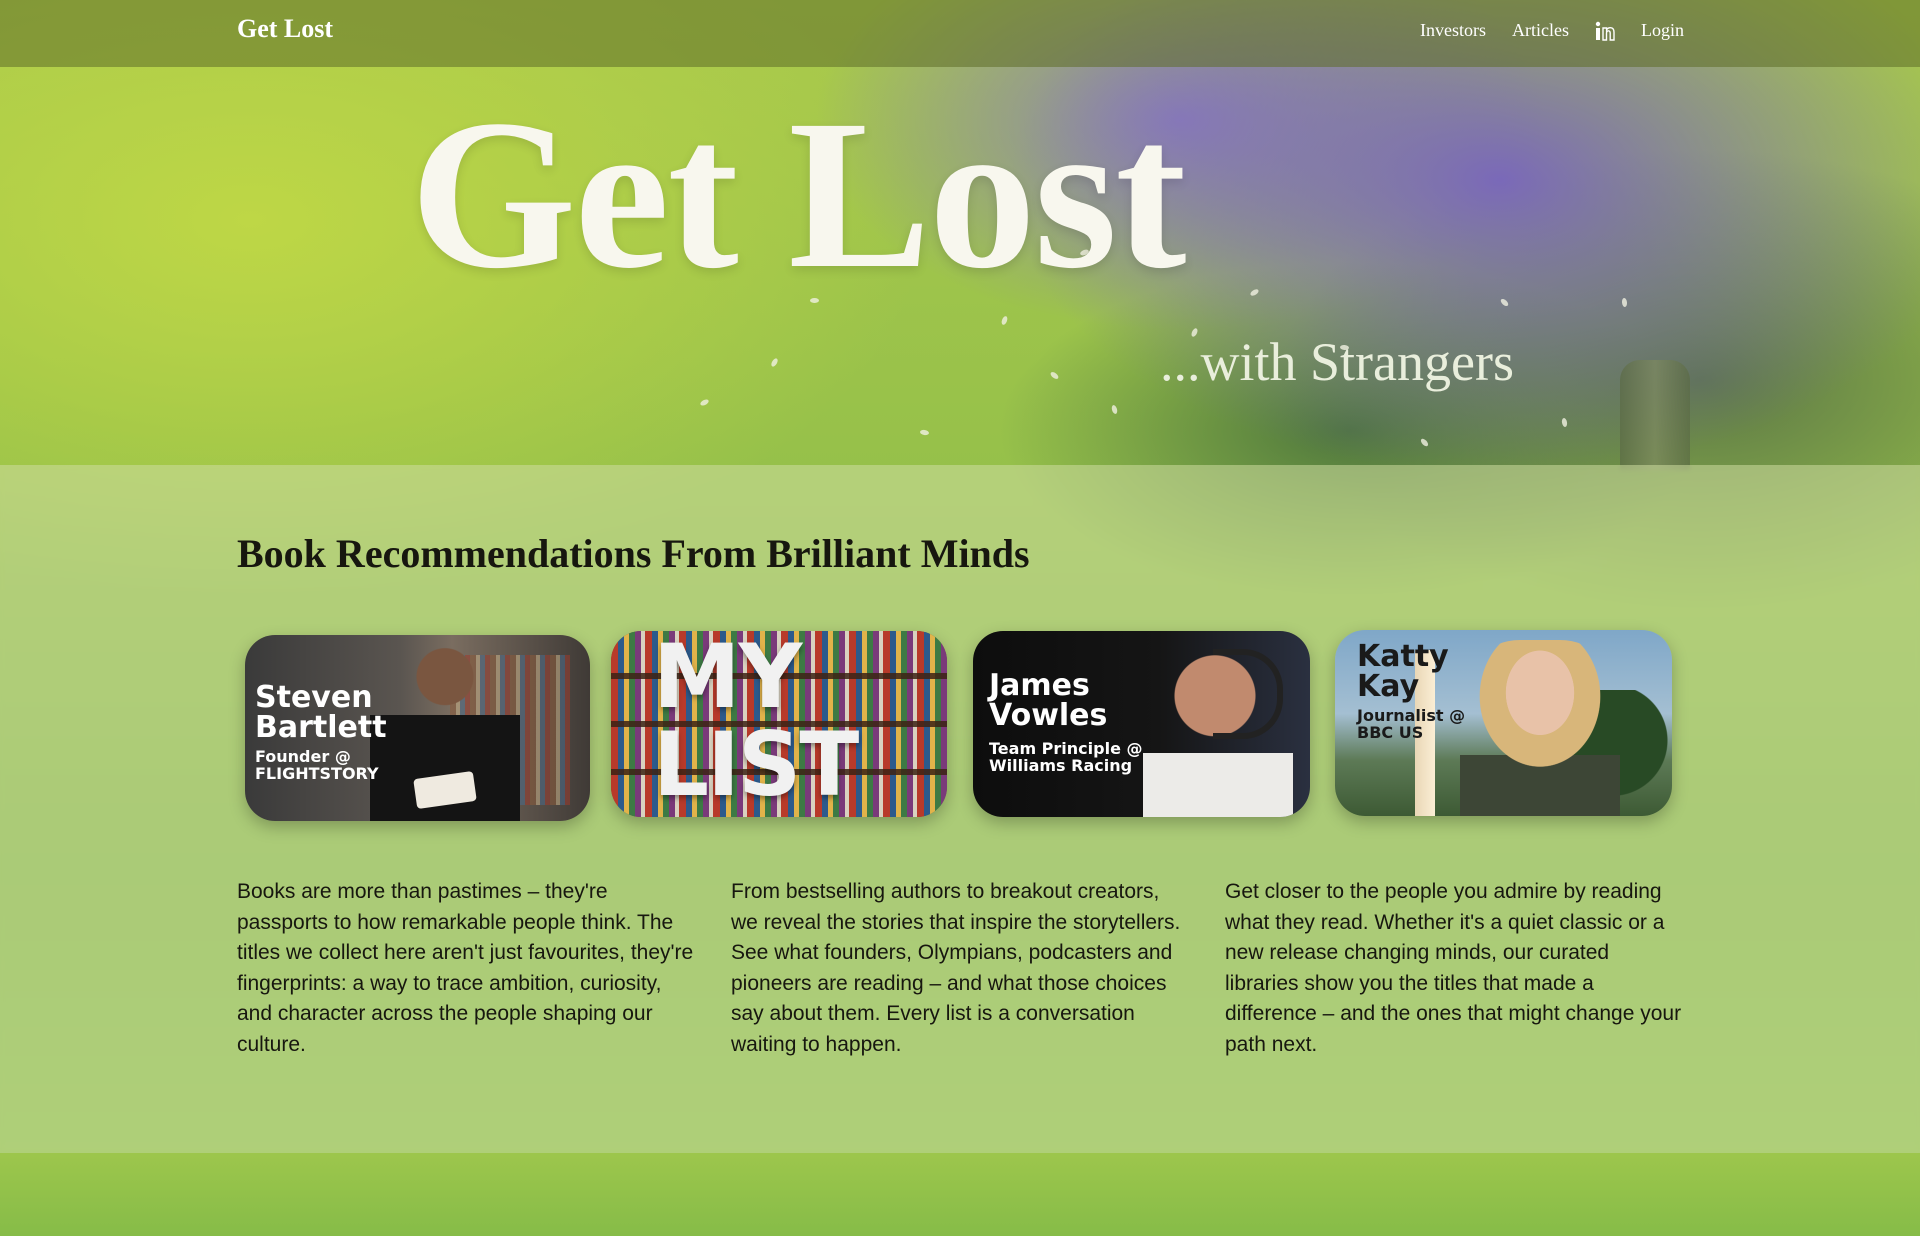 The height and width of the screenshot is (1236, 1920). What do you see at coordinates (1453, 30) in the screenshot?
I see `nav-link-investors: Investors` at bounding box center [1453, 30].